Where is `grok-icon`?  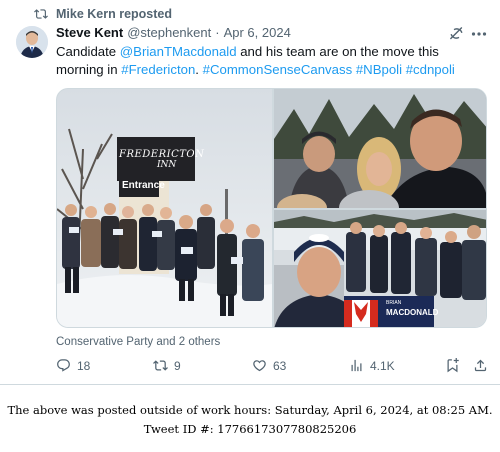 grok-icon is located at coordinates (456, 33).